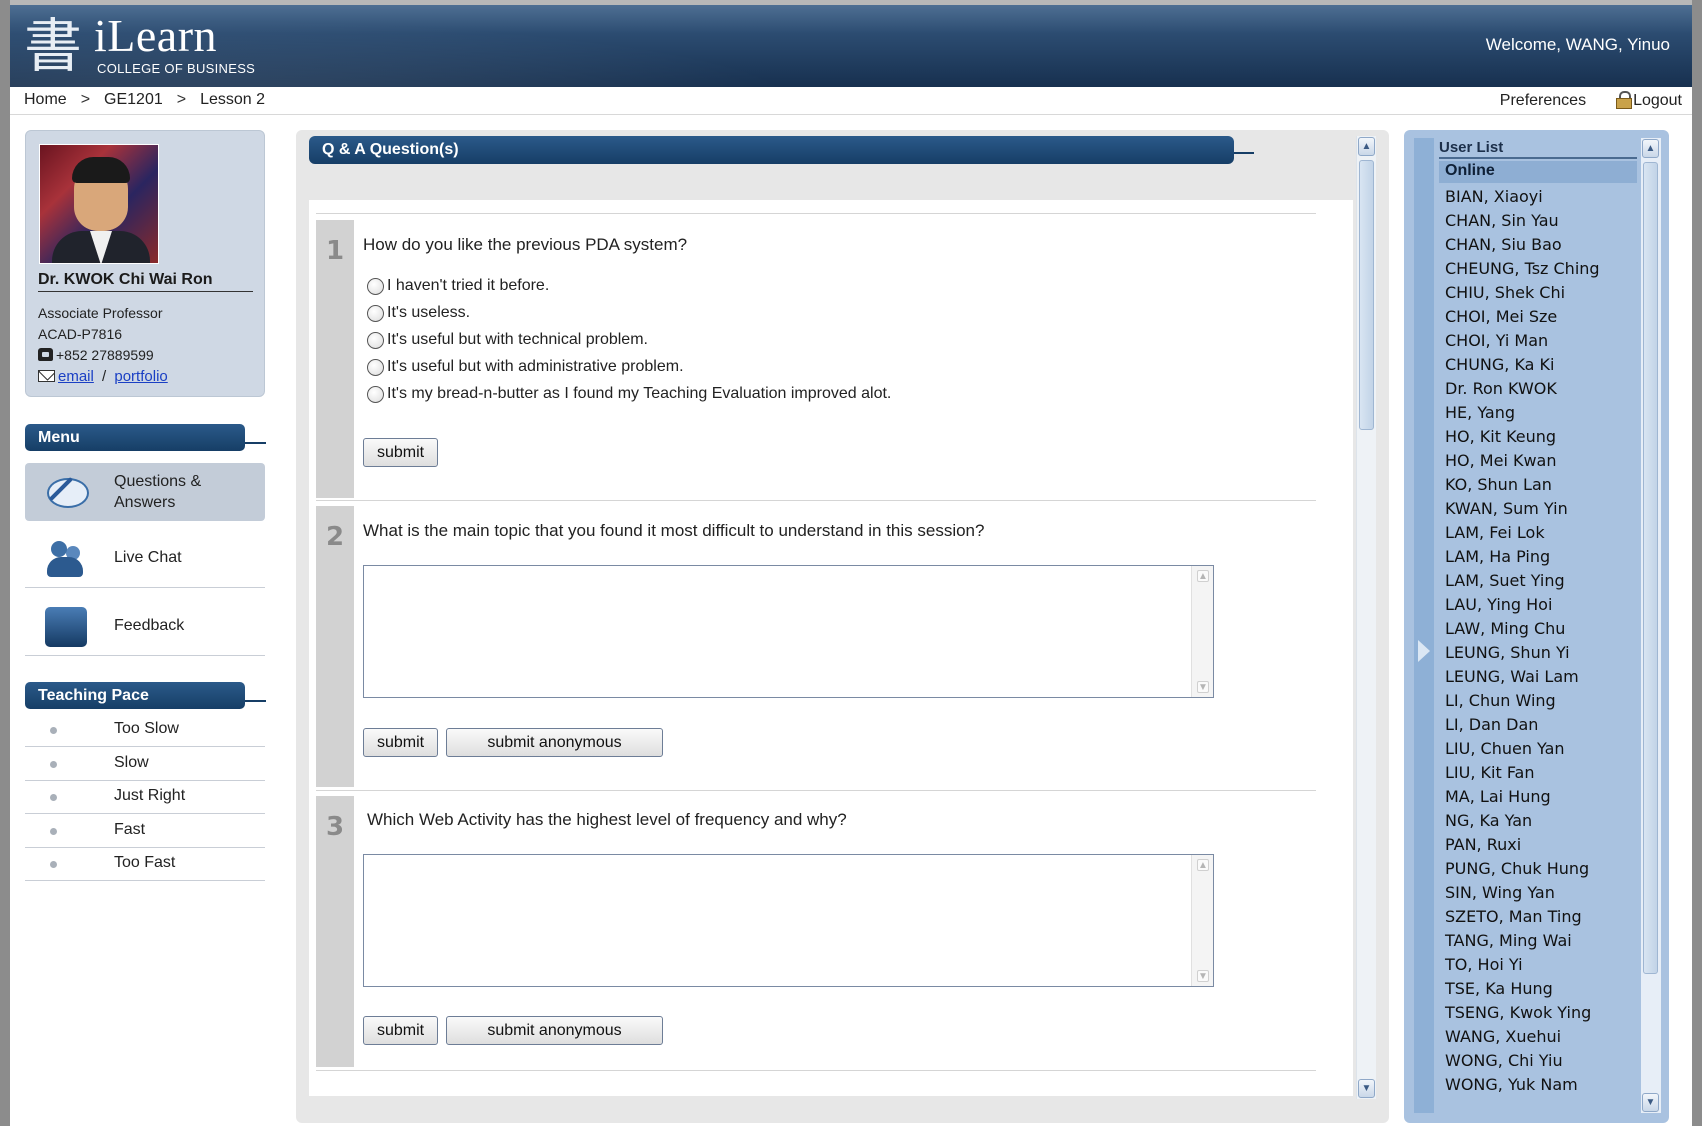 The width and height of the screenshot is (1702, 1126). Describe the element at coordinates (1522, 893) in the screenshot. I see `user-list-item: SIN, Wing Yan` at that location.